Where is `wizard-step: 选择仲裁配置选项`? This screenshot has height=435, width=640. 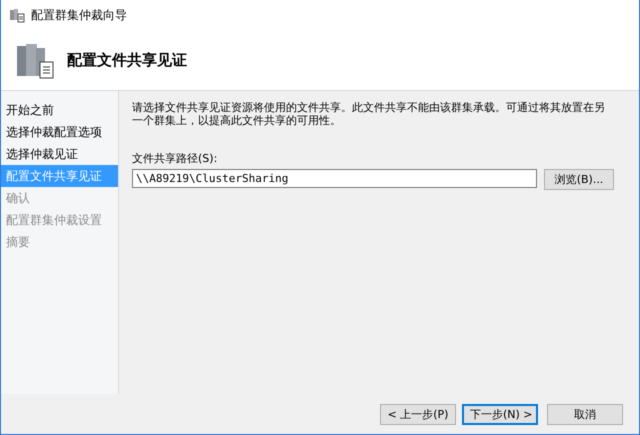
wizard-step: 选择仲裁配置选项 is located at coordinates (59, 132).